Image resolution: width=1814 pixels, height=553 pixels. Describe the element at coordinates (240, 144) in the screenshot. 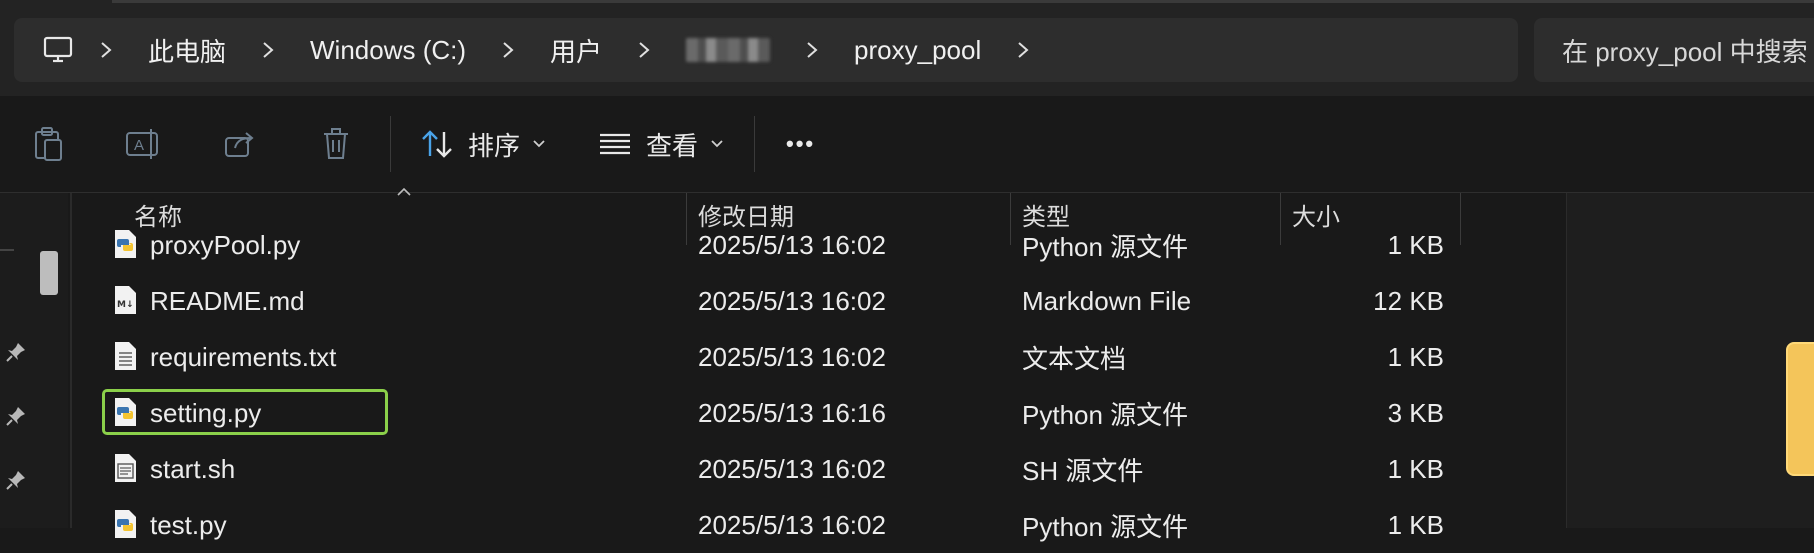

I see `share-icon` at that location.